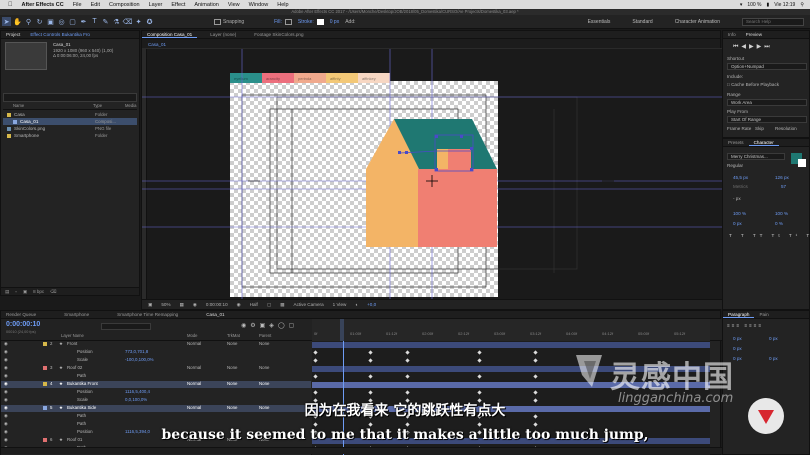 This screenshot has width=810, height=455. Describe the element at coordinates (697, 22) in the screenshot. I see `workspace-character-animation: Character Animation` at that location.